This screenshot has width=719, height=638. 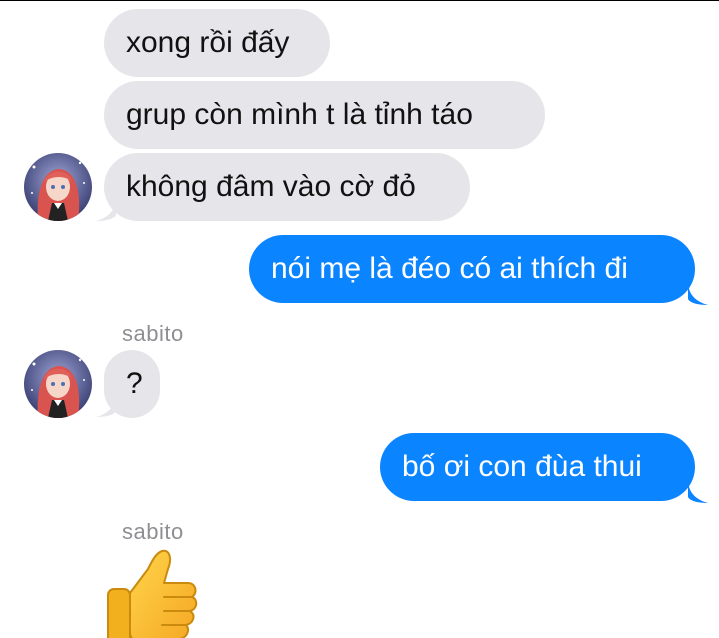 I want to click on message-bubble-incoming: grup còn mình t là tỉnh táo, so click(x=324, y=115).